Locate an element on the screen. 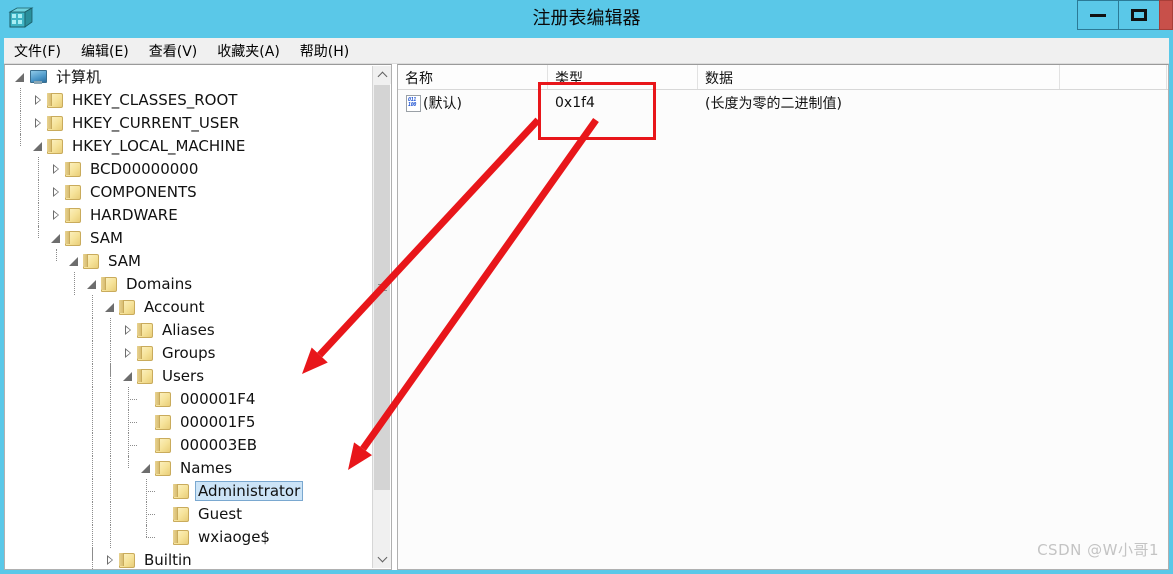 Image resolution: width=1173 pixels, height=574 pixels. column-header-2: 类型 is located at coordinates (623, 77).